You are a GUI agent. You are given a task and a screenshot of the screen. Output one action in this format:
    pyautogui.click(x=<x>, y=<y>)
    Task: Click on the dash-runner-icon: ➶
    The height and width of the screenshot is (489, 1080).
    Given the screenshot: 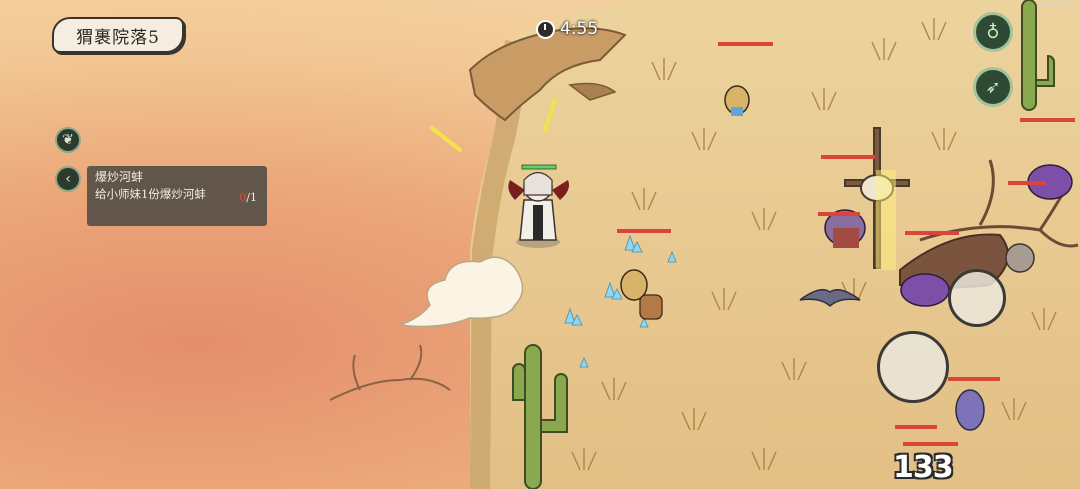 What is the action you would take?
    pyautogui.click(x=993, y=87)
    